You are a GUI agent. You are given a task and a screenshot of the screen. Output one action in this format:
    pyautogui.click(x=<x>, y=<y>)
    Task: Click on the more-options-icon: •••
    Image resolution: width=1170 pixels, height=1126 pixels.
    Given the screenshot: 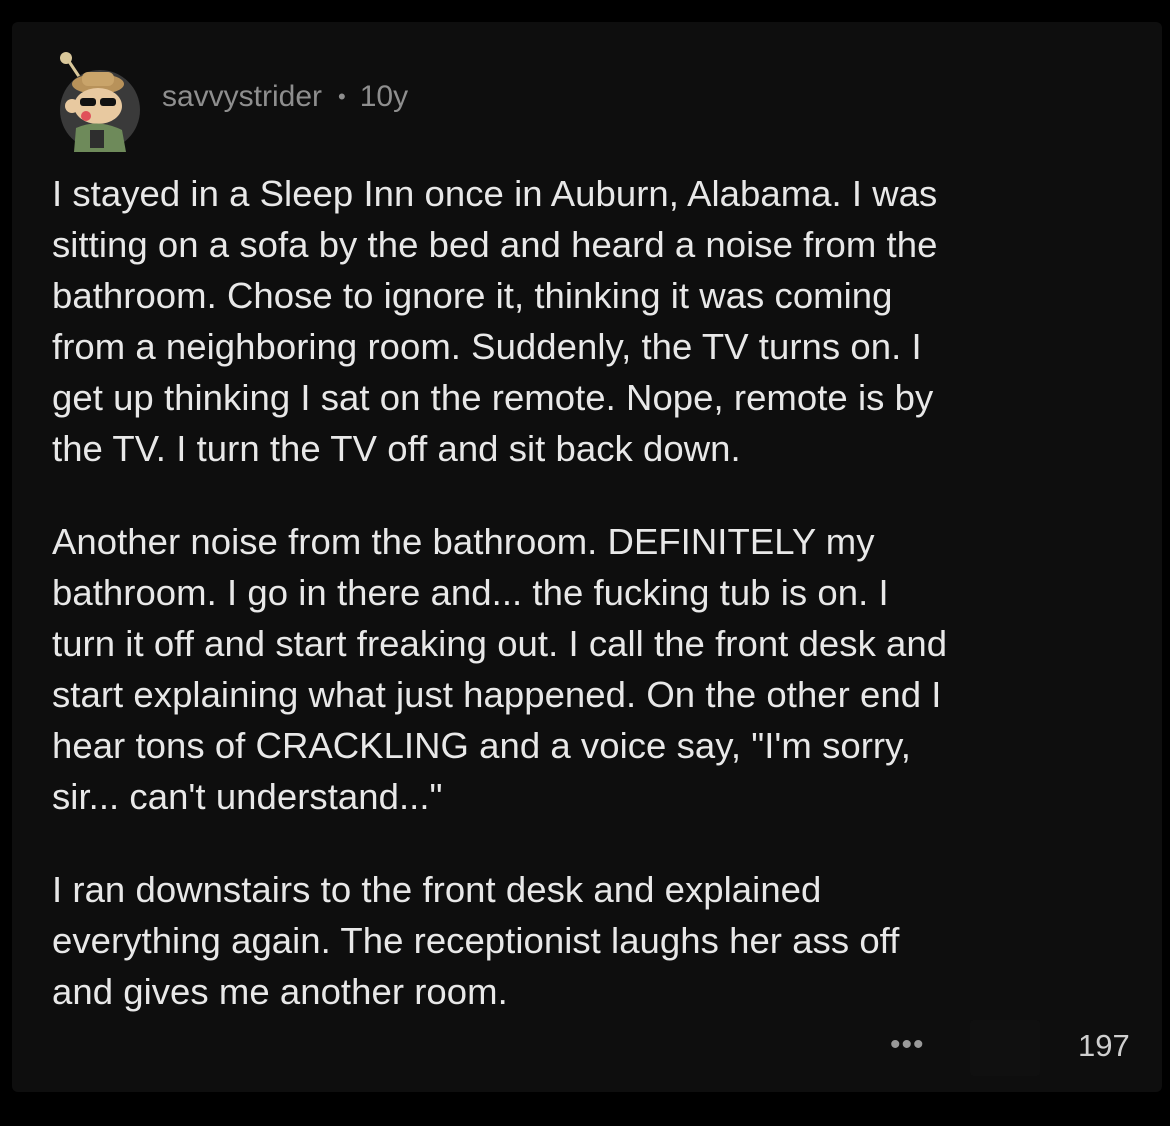 What is the action you would take?
    pyautogui.click(x=907, y=1045)
    